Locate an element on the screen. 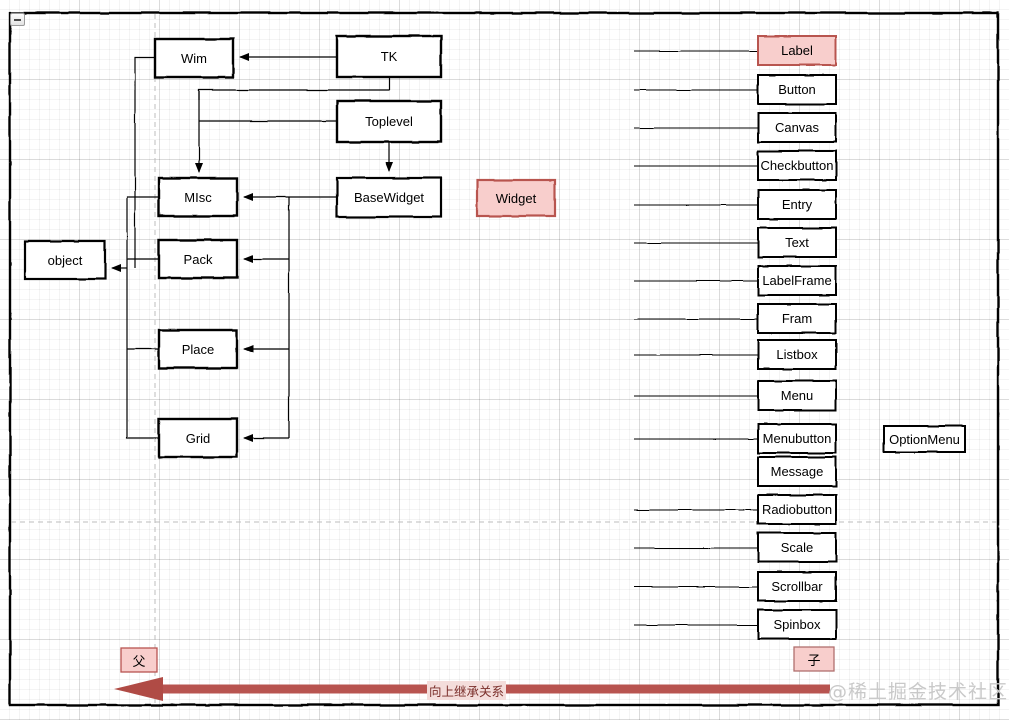 This screenshot has height=720, width=1009. node-boxes-middle is located at coordinates (446, 126).